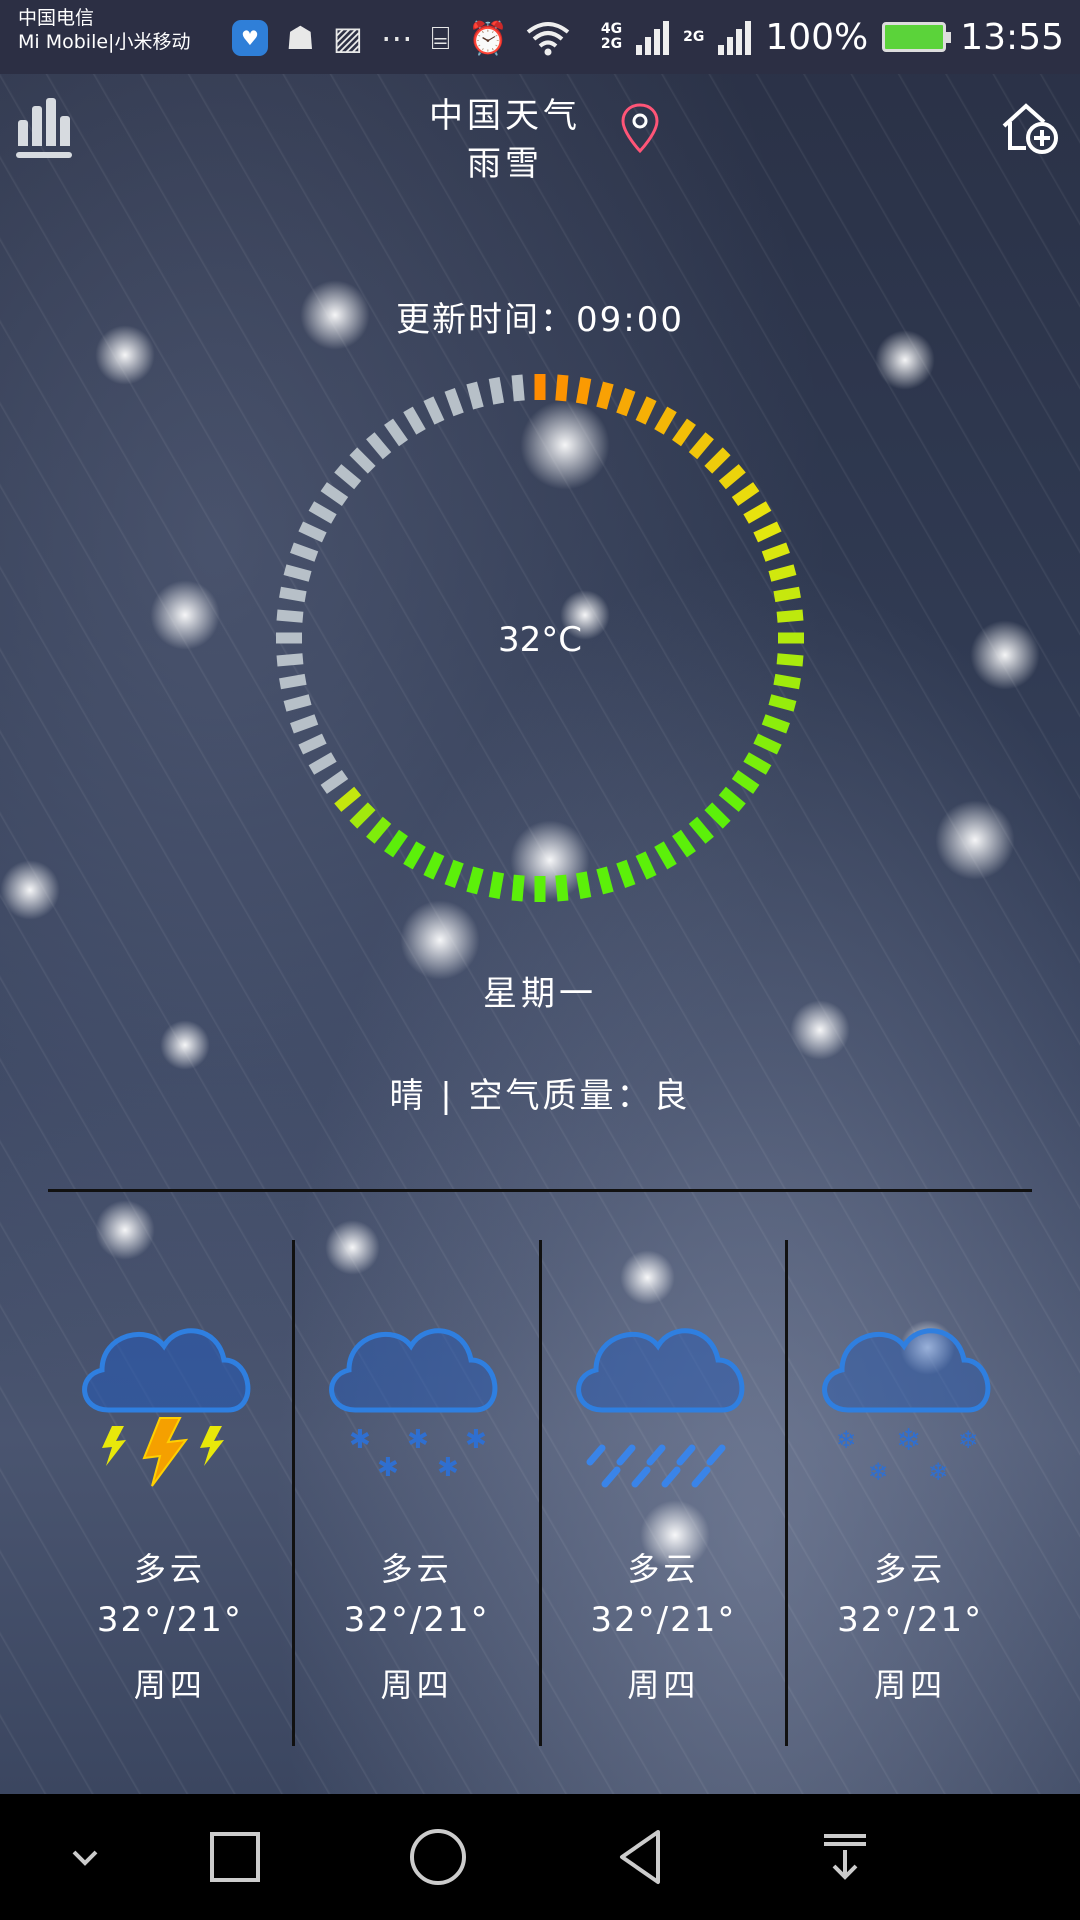  What do you see at coordinates (170, 1493) in the screenshot?
I see `forecast-day-1: 多云 32°/21° 周四` at bounding box center [170, 1493].